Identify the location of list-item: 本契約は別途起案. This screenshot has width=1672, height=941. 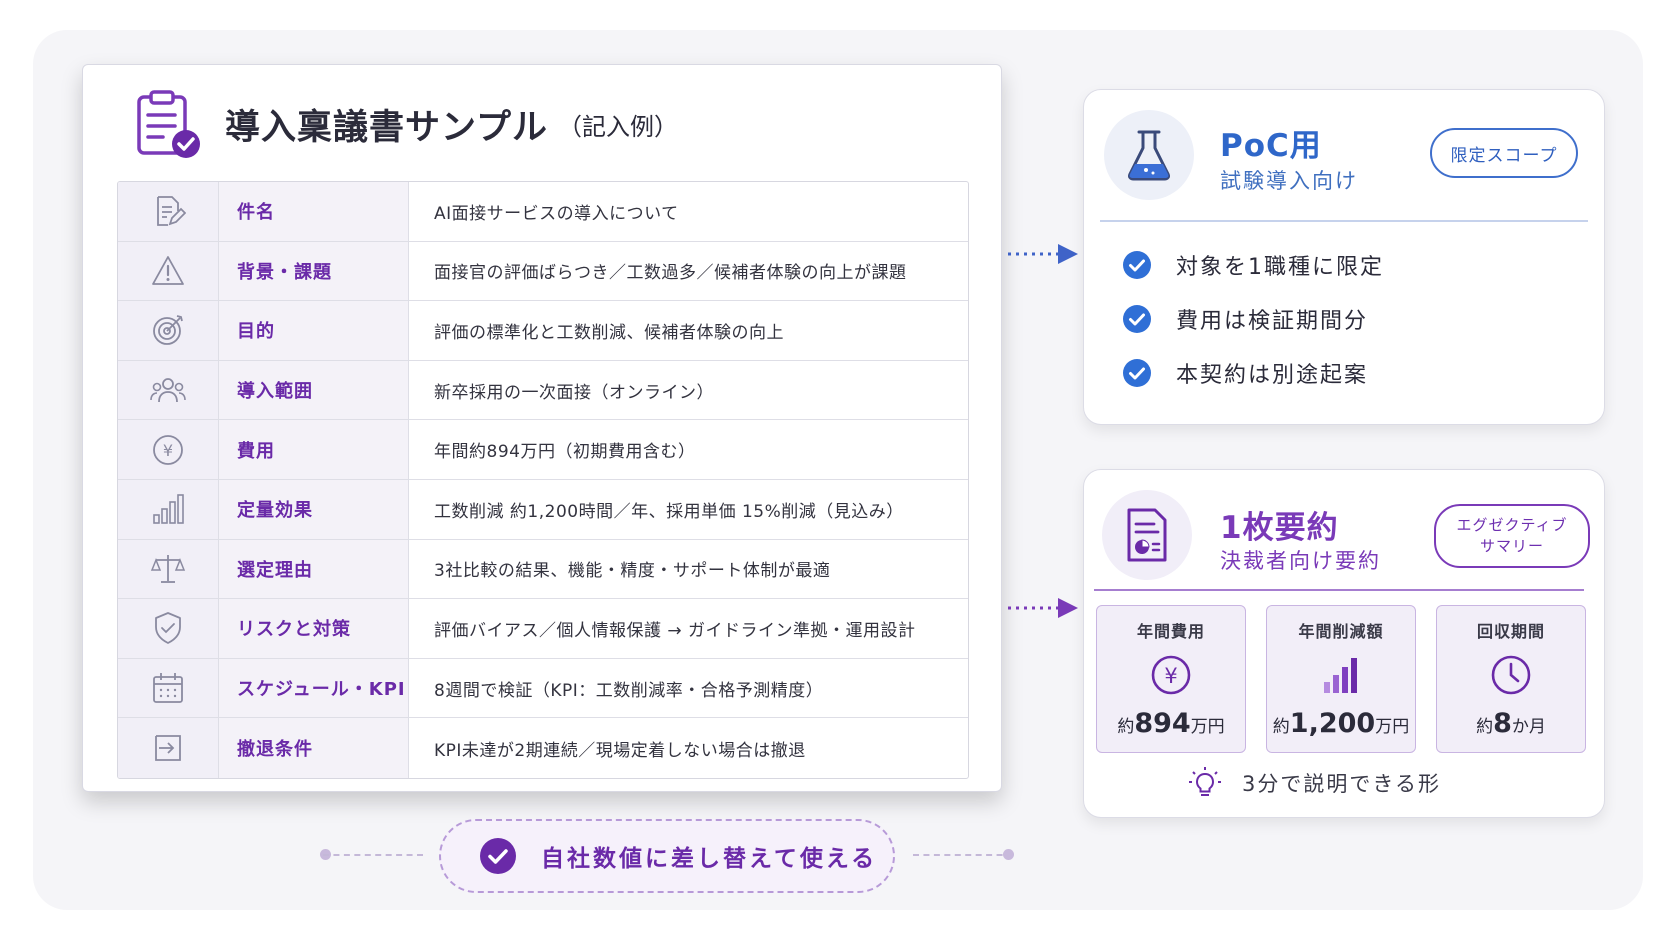
(1253, 373).